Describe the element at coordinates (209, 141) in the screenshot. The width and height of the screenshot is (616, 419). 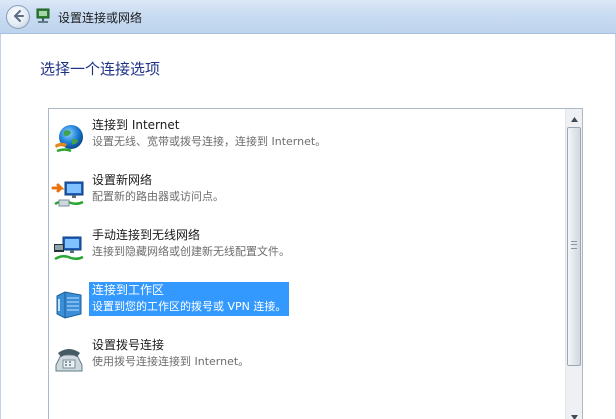
I see `option-description: 设置无线、宽带或拨号连接，连接到 Internet。` at that location.